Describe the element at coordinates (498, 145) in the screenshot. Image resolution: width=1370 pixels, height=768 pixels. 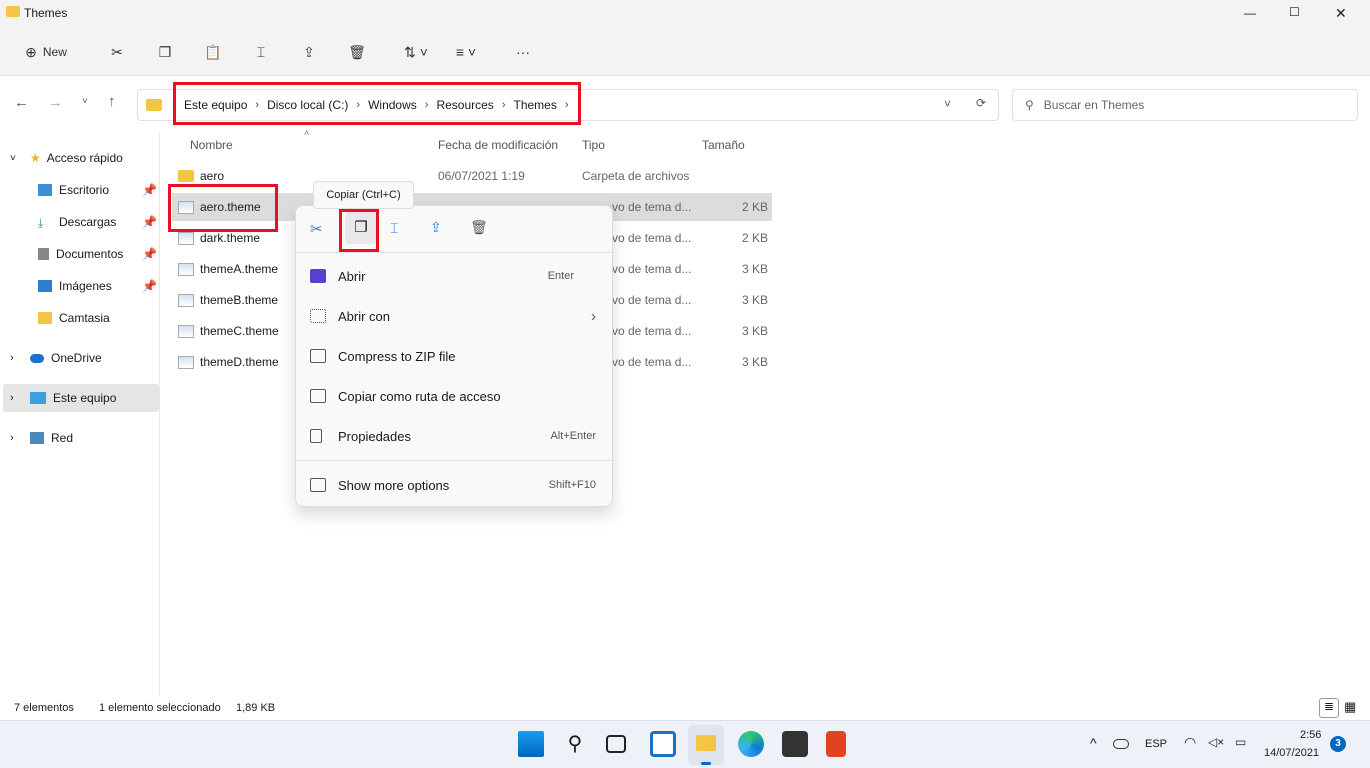
I see `column-date: Fecha de modificación` at that location.